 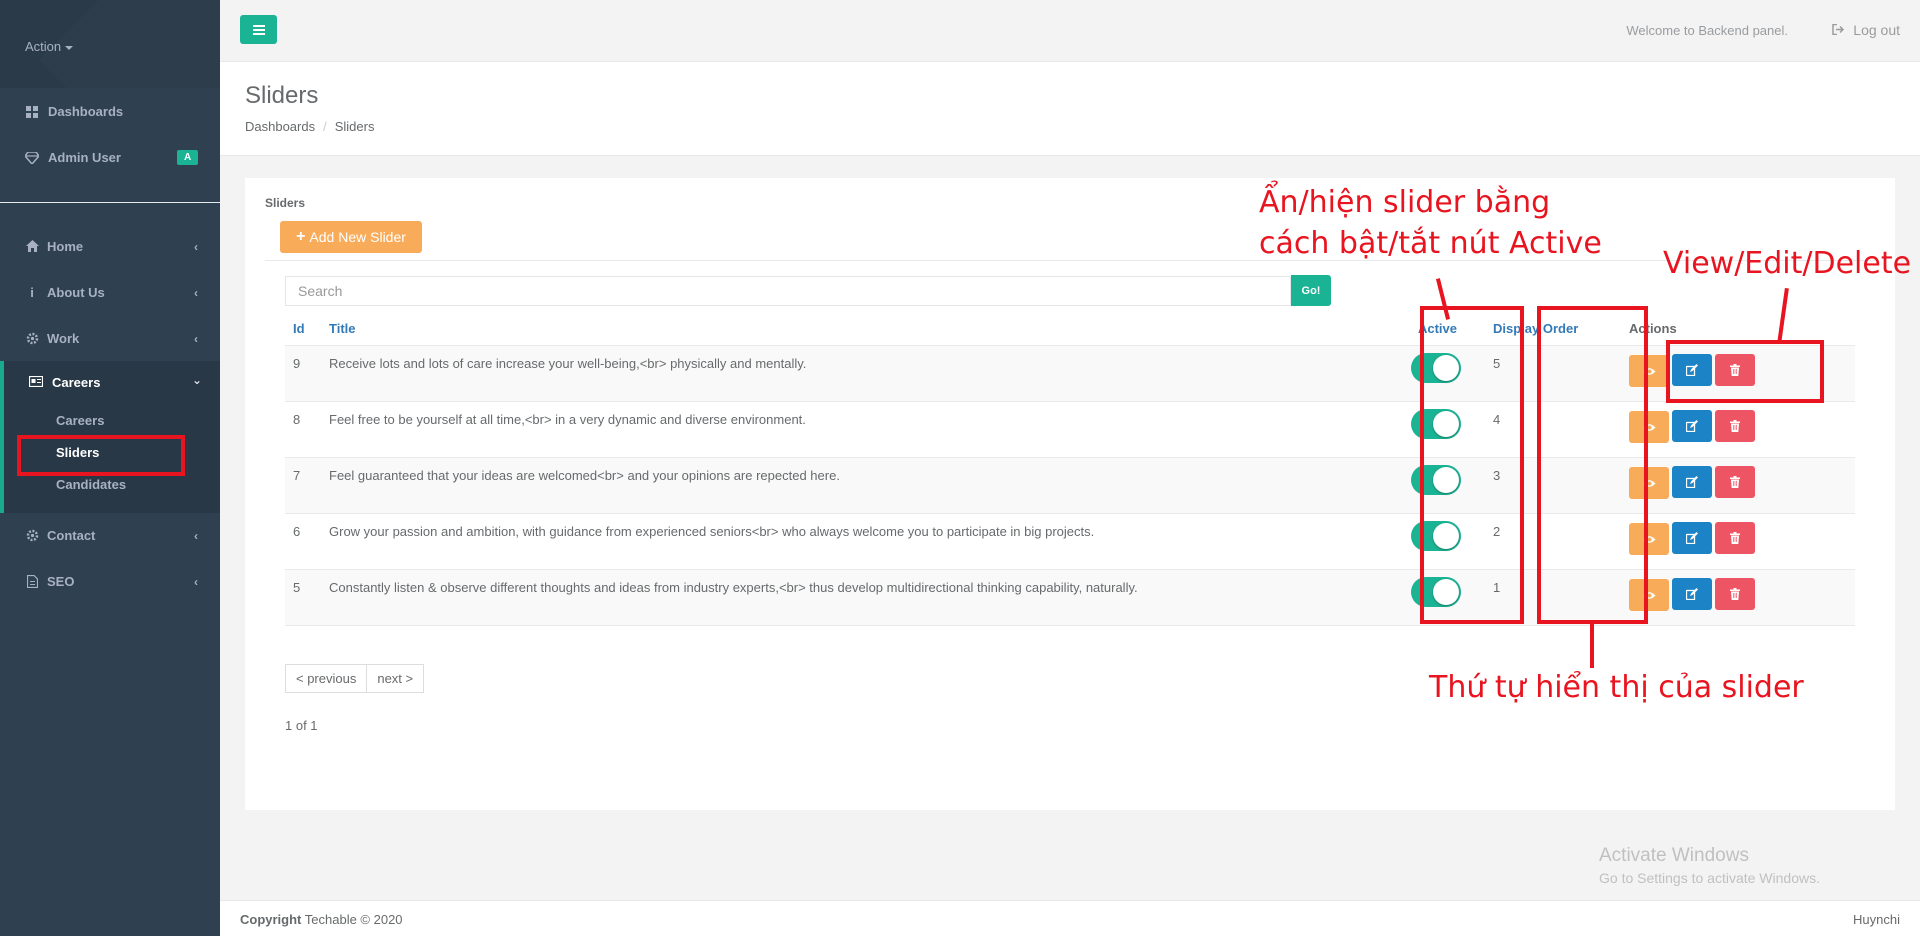 I want to click on sidebar-item-contact: Contact ‹, so click(x=110, y=535).